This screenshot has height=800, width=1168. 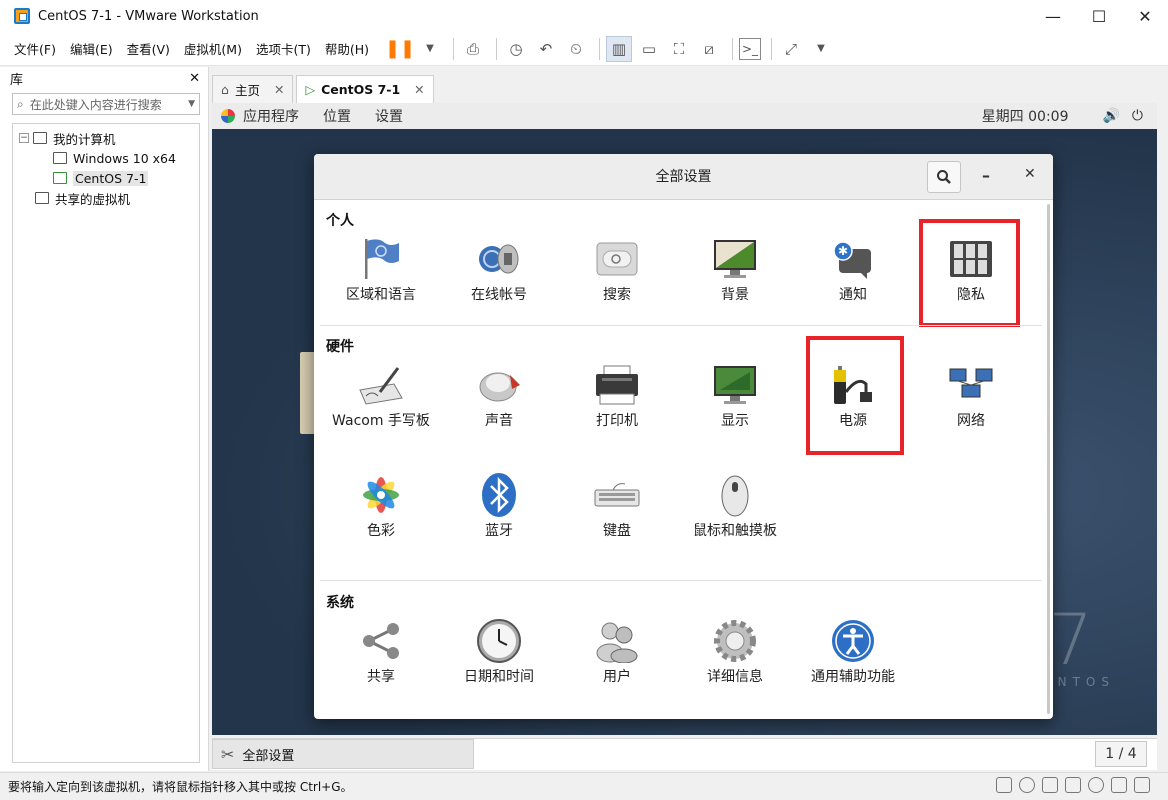 I want to click on gnome-clock: 星期四 00:09, so click(x=1025, y=116).